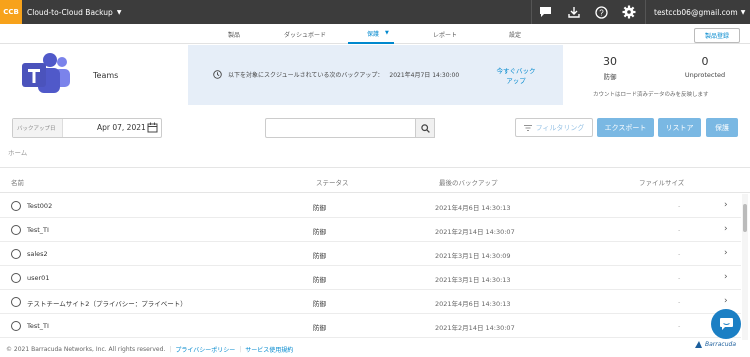 The height and width of the screenshot is (357, 750). What do you see at coordinates (121, 127) in the screenshot?
I see `date-value: Apr 07, 2021` at bounding box center [121, 127].